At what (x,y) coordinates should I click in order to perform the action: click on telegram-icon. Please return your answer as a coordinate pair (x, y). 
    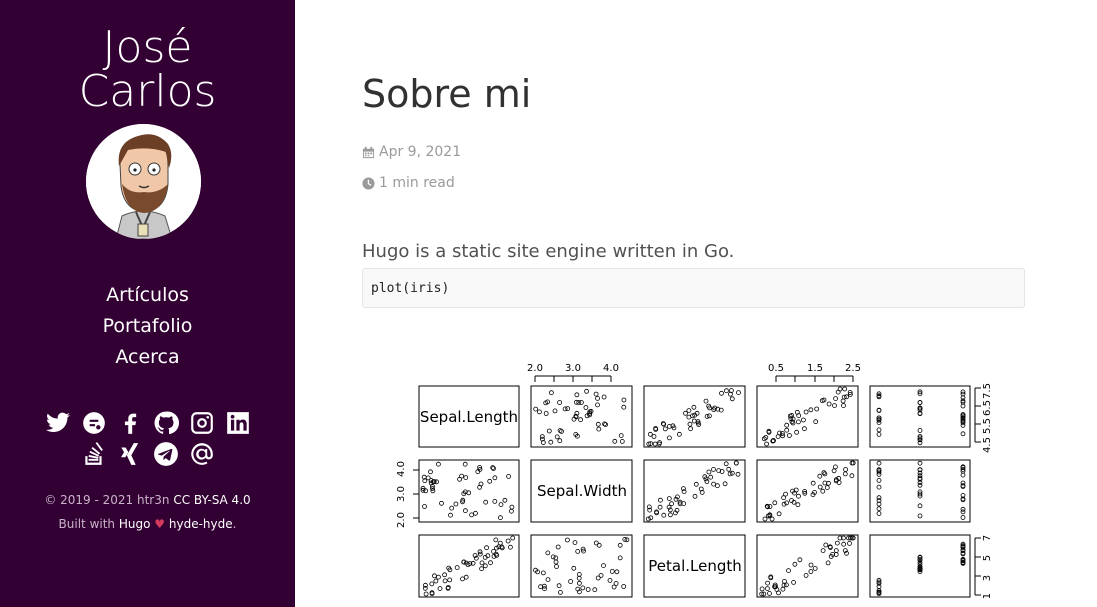
    Looking at the image, I should click on (166, 454).